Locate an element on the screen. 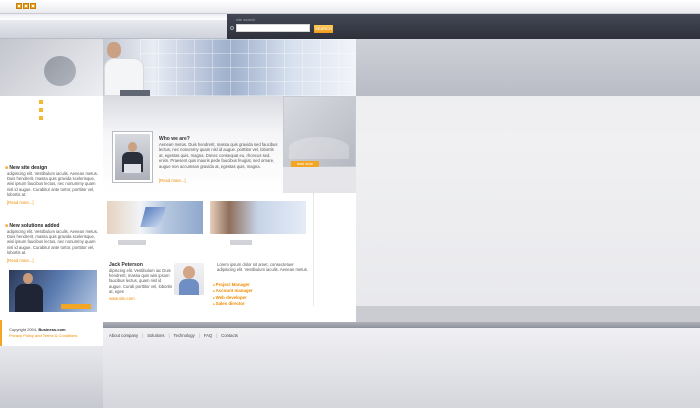  copyright: Copyright 2004, Business.com is located at coordinates (37, 329).